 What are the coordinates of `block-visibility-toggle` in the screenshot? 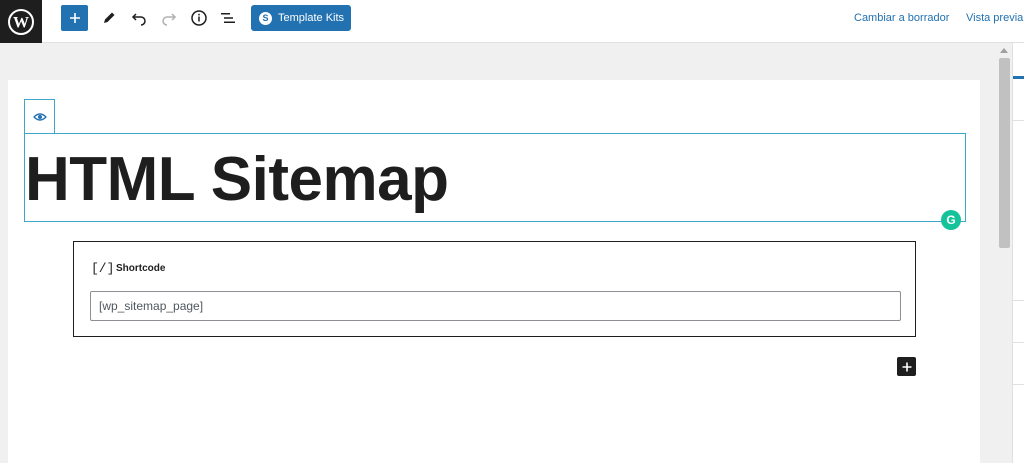 It's located at (39, 116).